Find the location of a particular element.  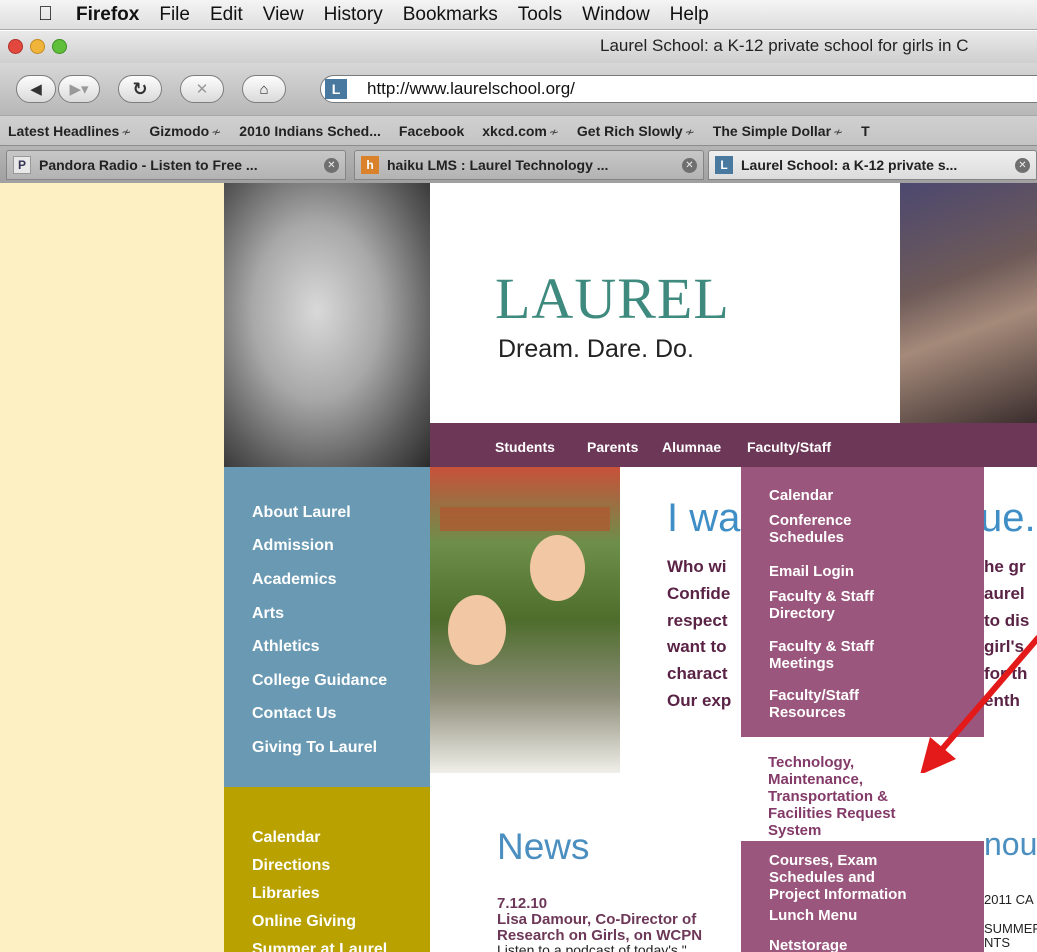

nav-giving-to-laurel: Giving To Laurel is located at coordinates (314, 748).